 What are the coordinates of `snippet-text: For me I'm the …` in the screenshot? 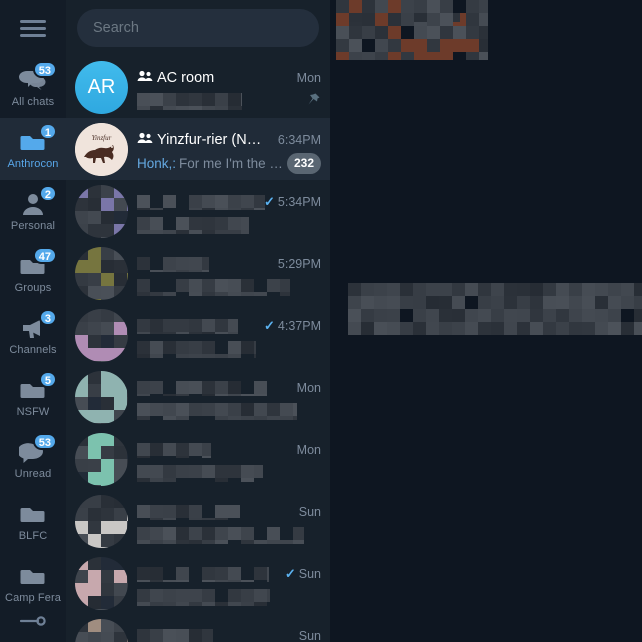 It's located at (231, 163).